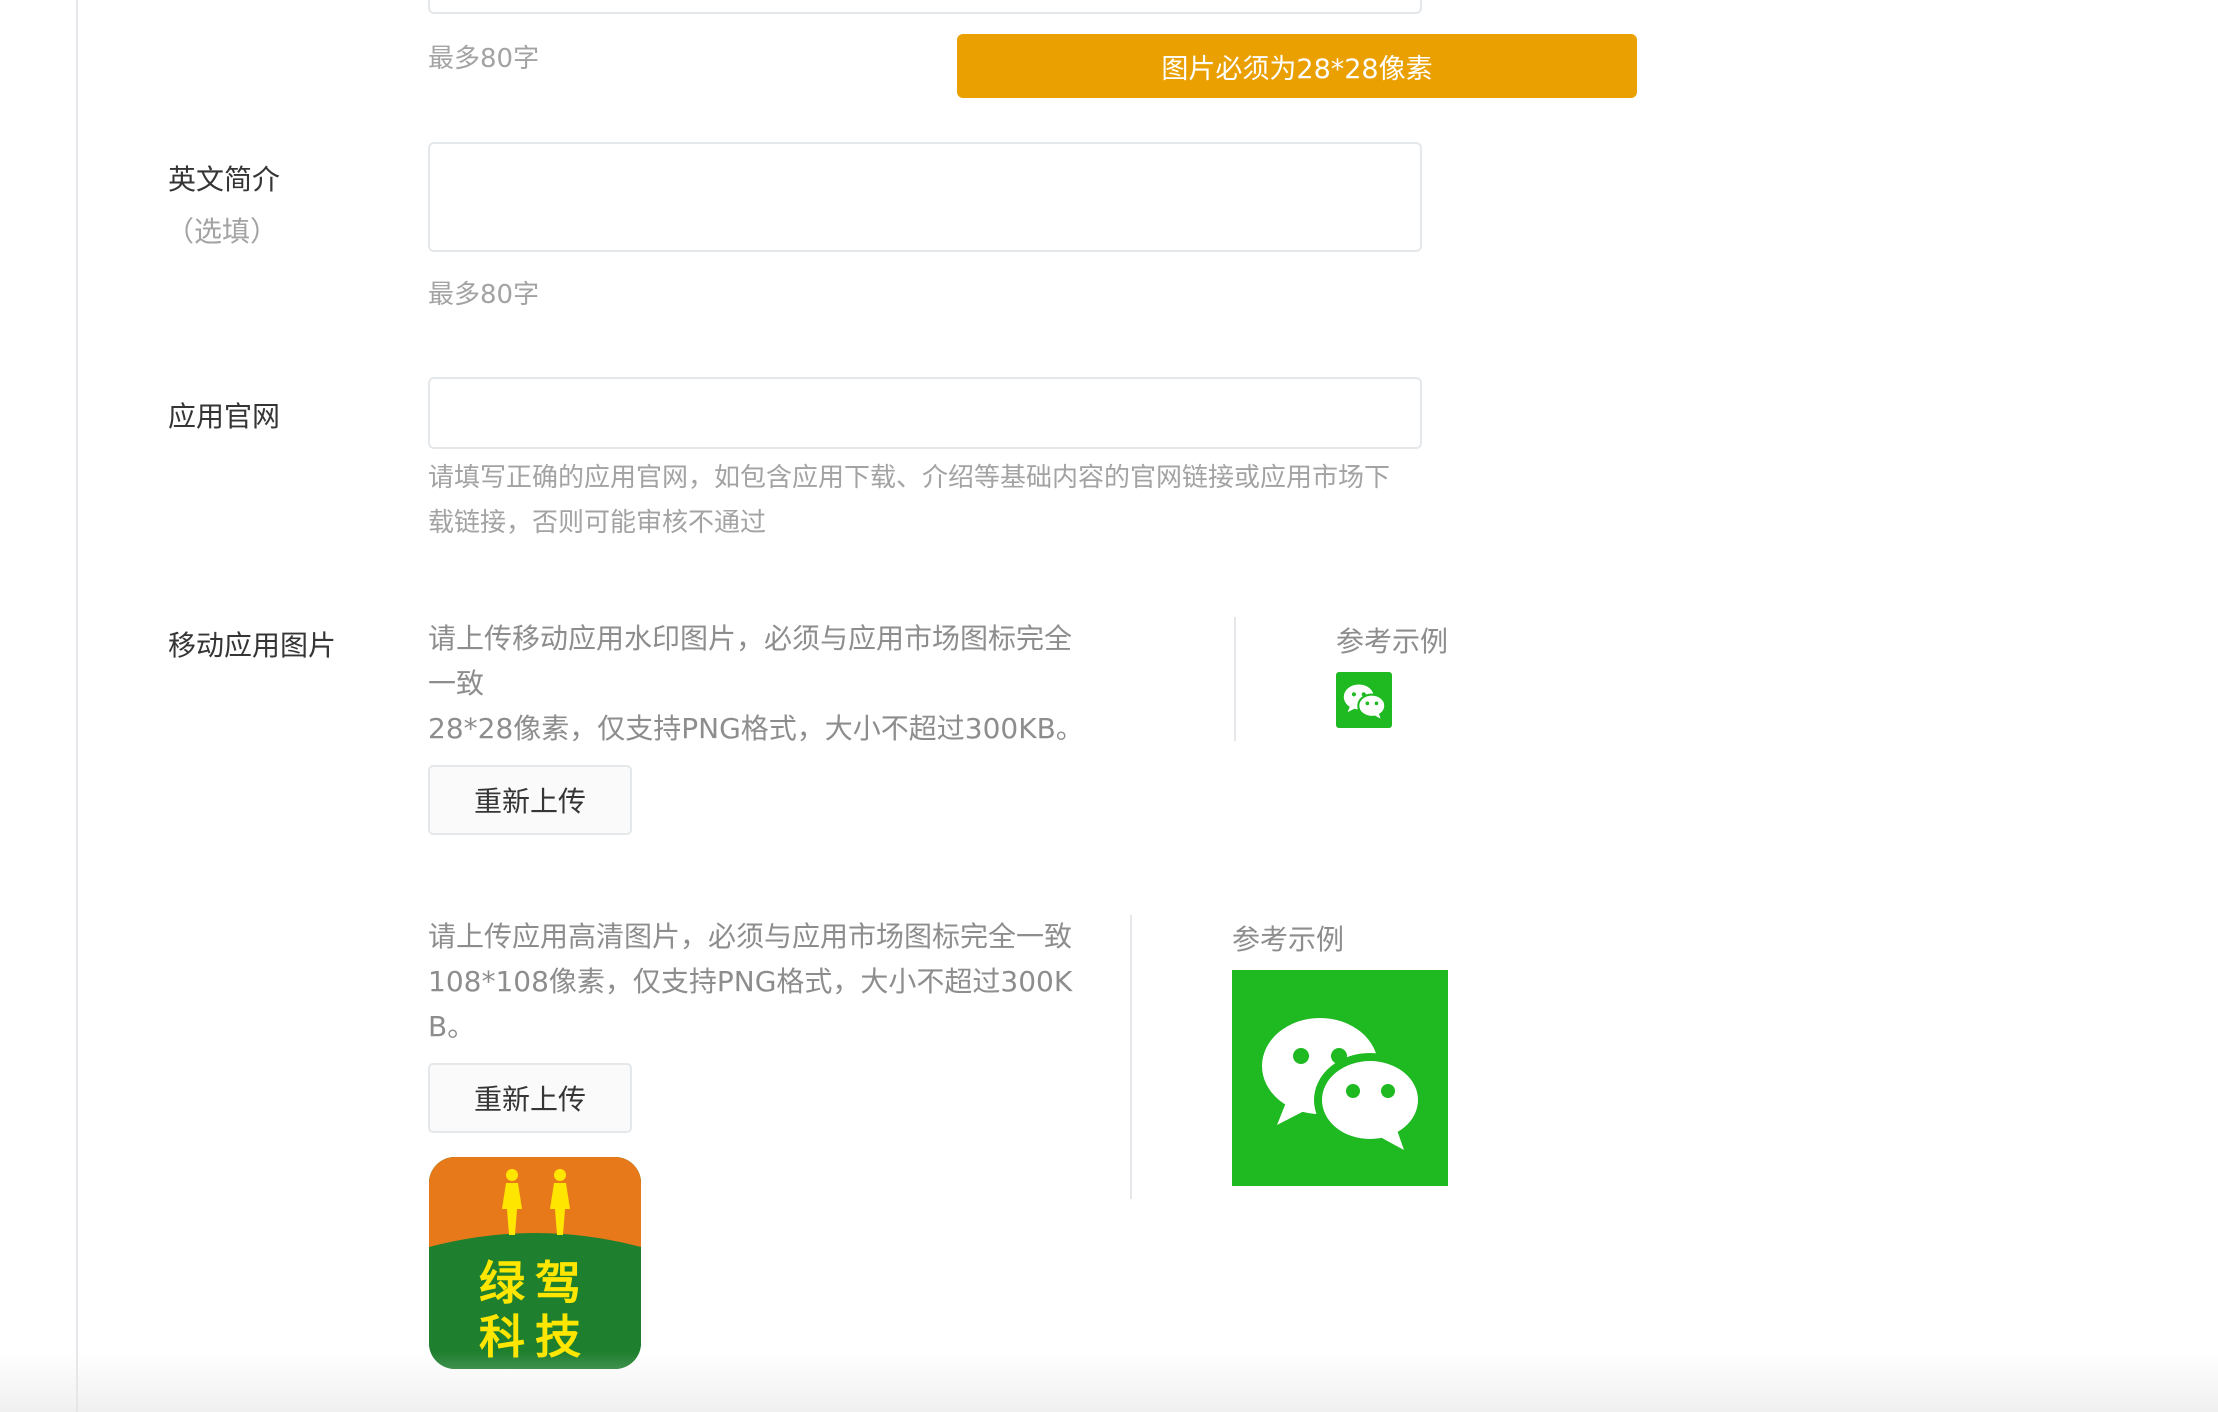 Image resolution: width=2218 pixels, height=1412 pixels. Describe the element at coordinates (1288, 939) in the screenshot. I see `large-ref-title: 参考示例` at that location.